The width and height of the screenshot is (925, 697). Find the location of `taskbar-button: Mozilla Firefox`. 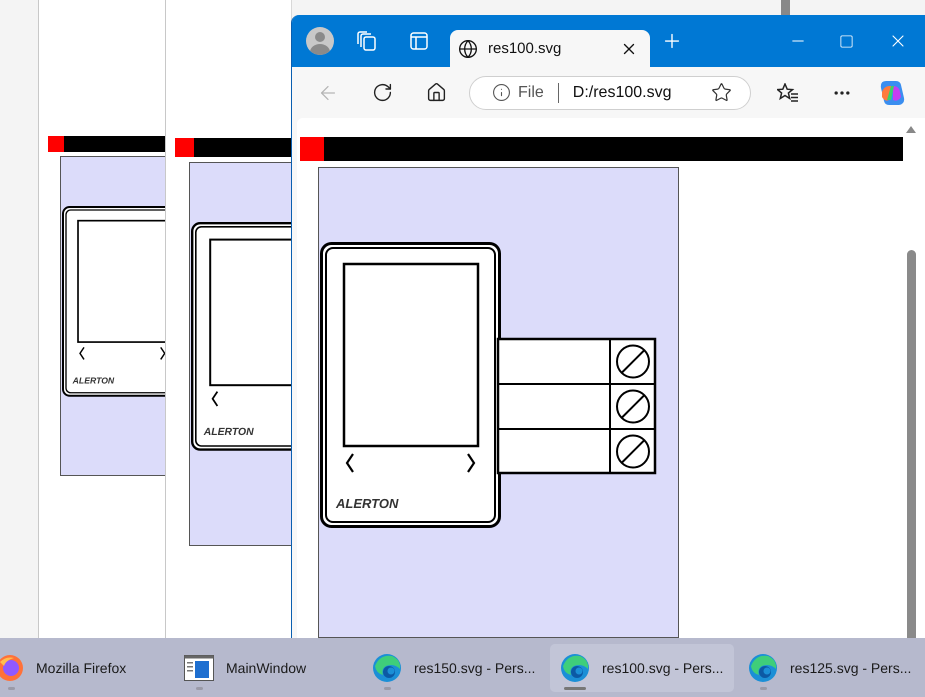

taskbar-button: Mozilla Firefox is located at coordinates (85, 668).